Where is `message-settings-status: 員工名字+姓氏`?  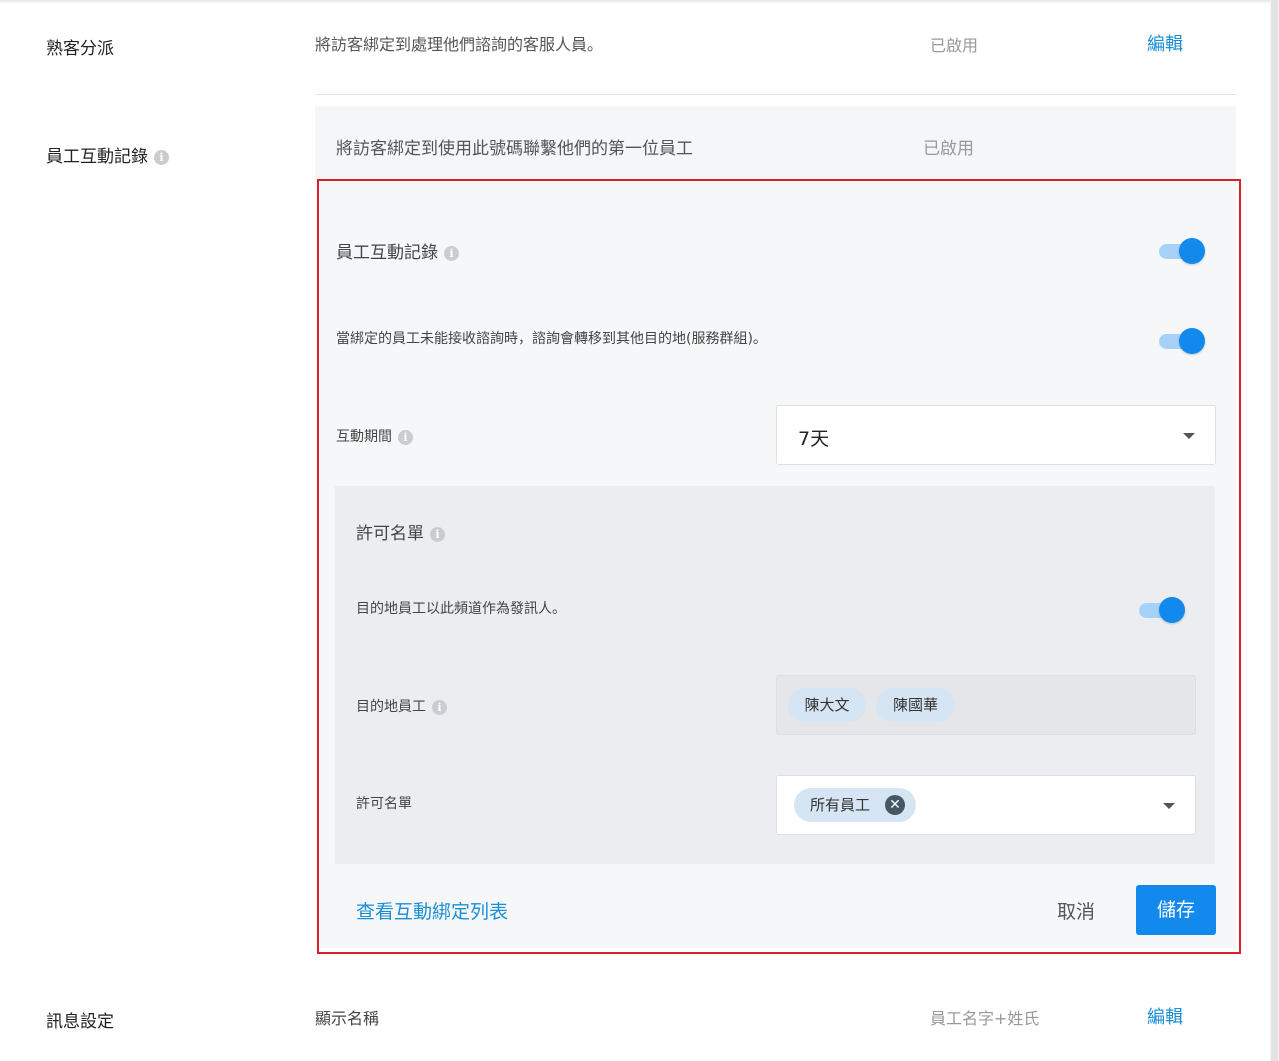 message-settings-status: 員工名字+姓氏 is located at coordinates (985, 1018).